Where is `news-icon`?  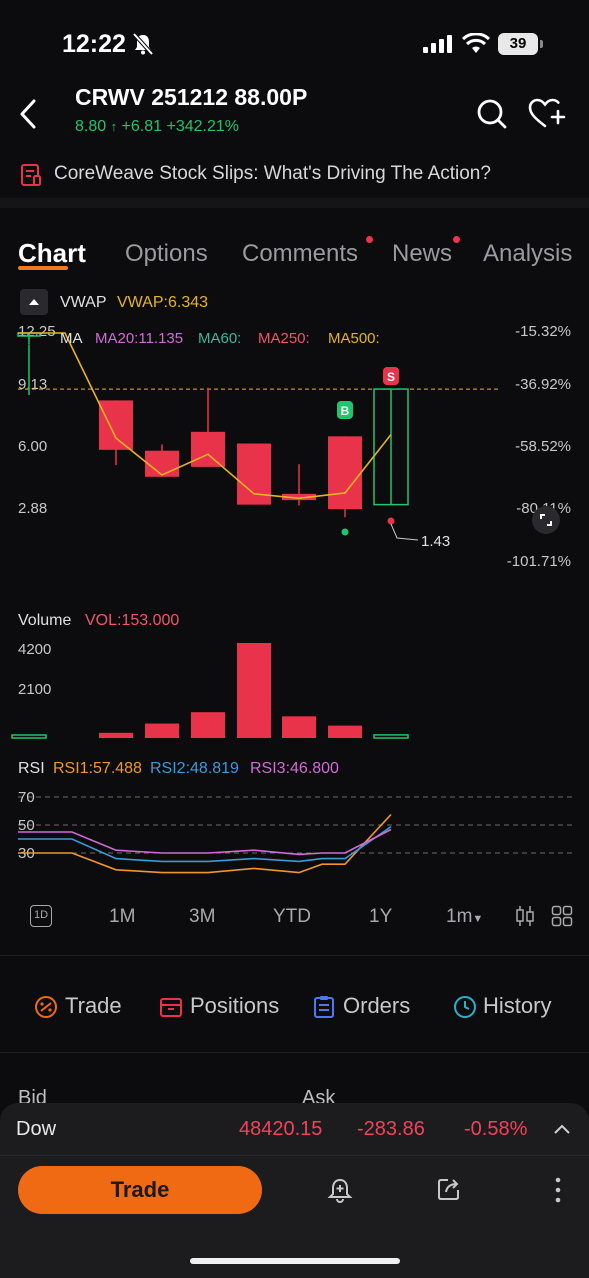
news-icon is located at coordinates (31, 175).